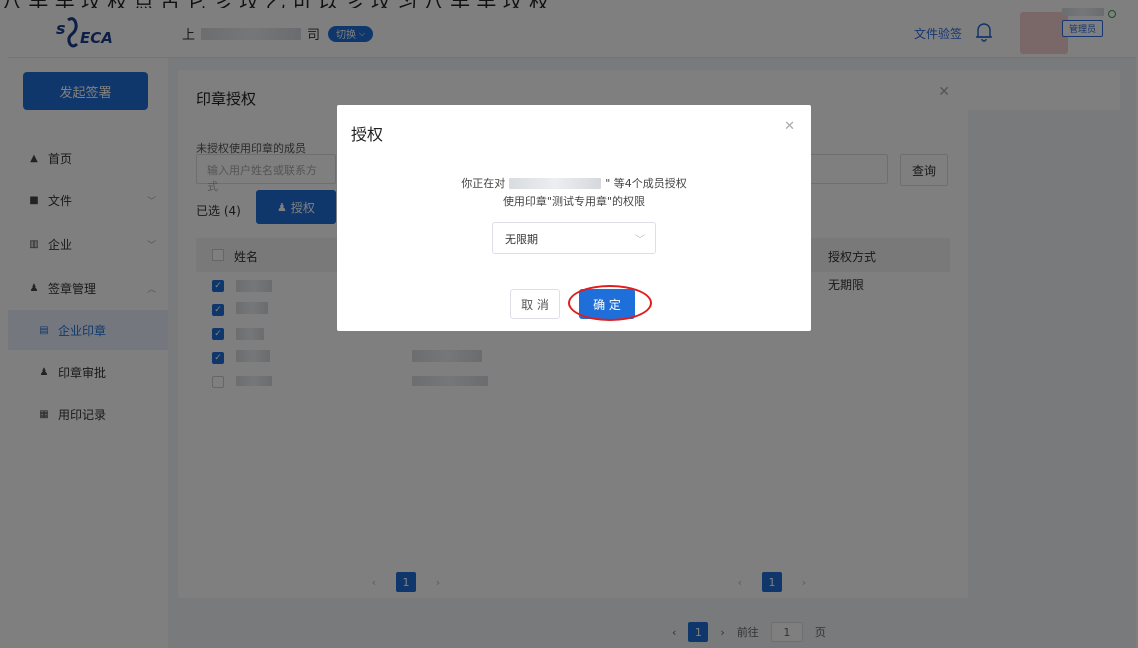  What do you see at coordinates (574, 201) in the screenshot?
I see `dialog-message-line2: 使用印章"测试专用章"的权限` at bounding box center [574, 201].